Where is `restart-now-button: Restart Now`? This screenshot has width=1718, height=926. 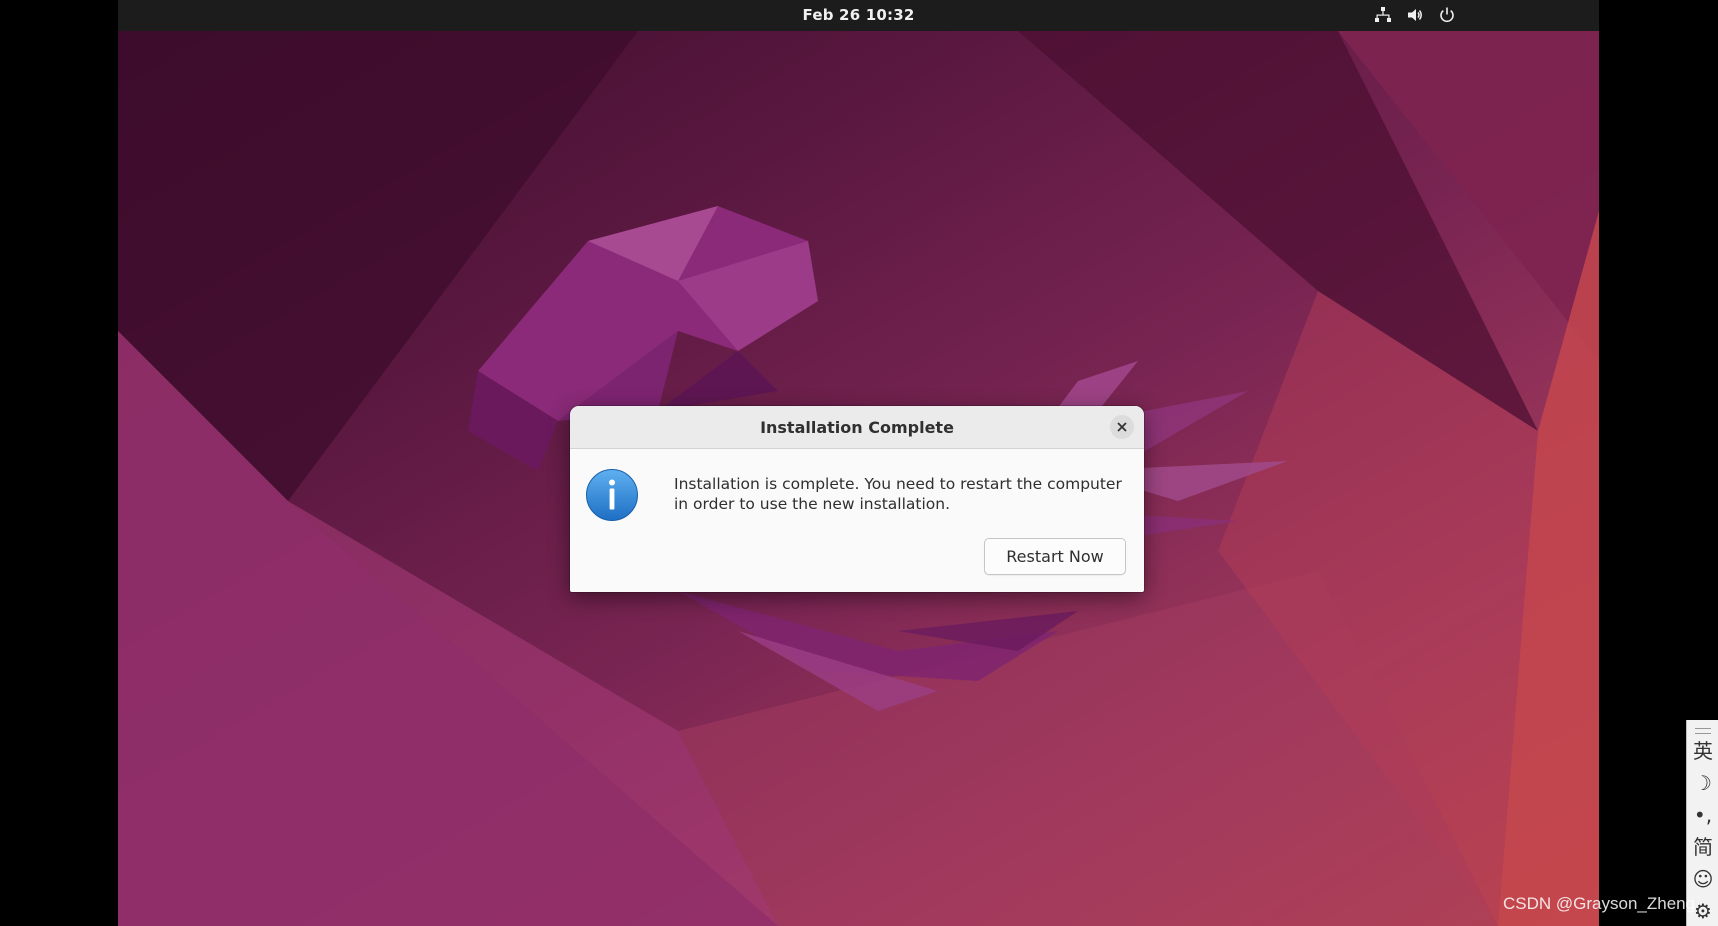 restart-now-button: Restart Now is located at coordinates (1055, 556).